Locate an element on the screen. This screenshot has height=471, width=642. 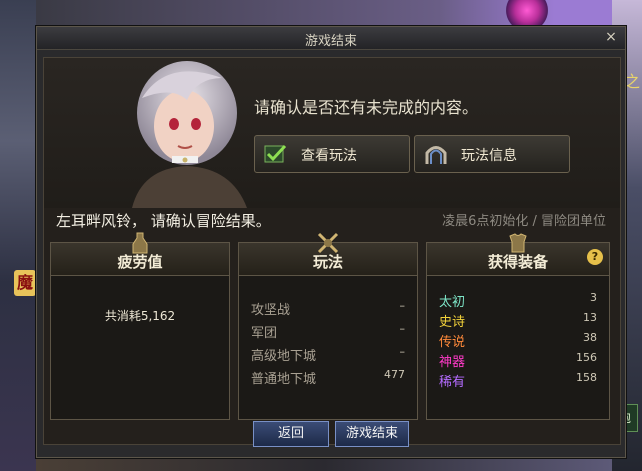
view-play-button: 查看玩法 is located at coordinates (332, 154).